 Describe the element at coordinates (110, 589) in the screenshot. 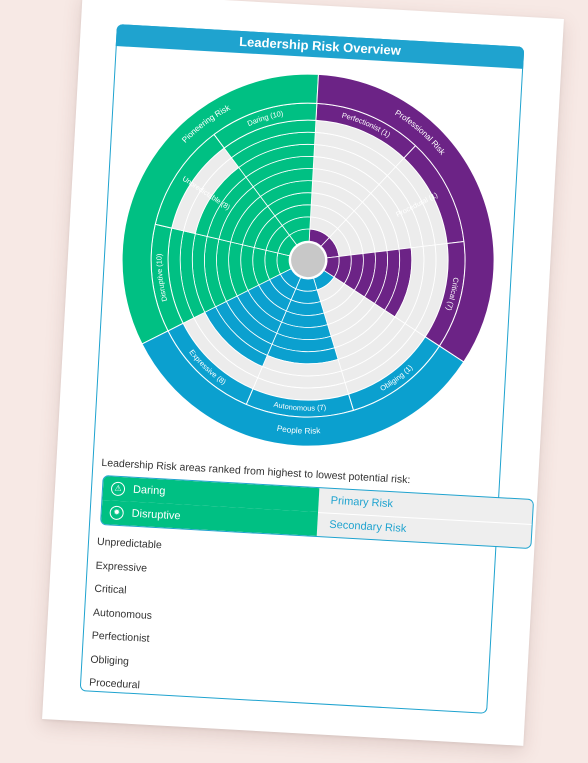

I see `ranked-risk-item: Critical` at that location.